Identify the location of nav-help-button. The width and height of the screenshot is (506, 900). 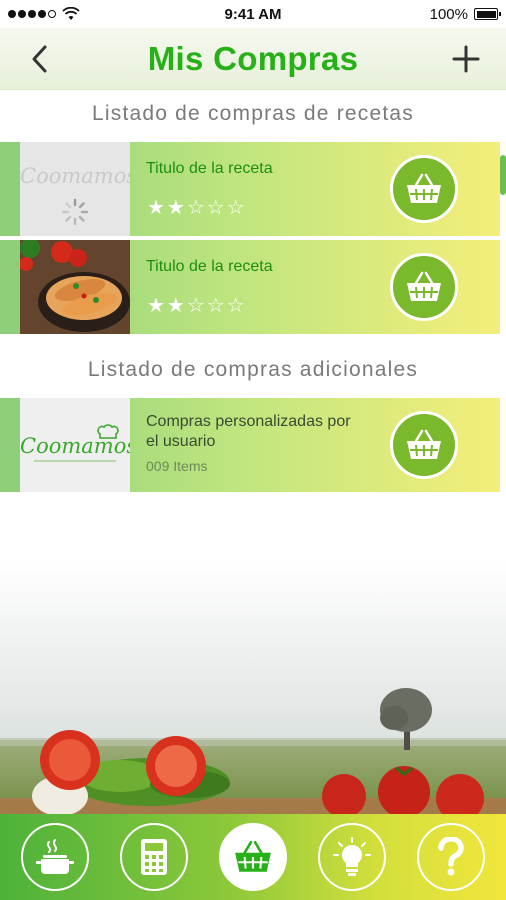
(450, 857).